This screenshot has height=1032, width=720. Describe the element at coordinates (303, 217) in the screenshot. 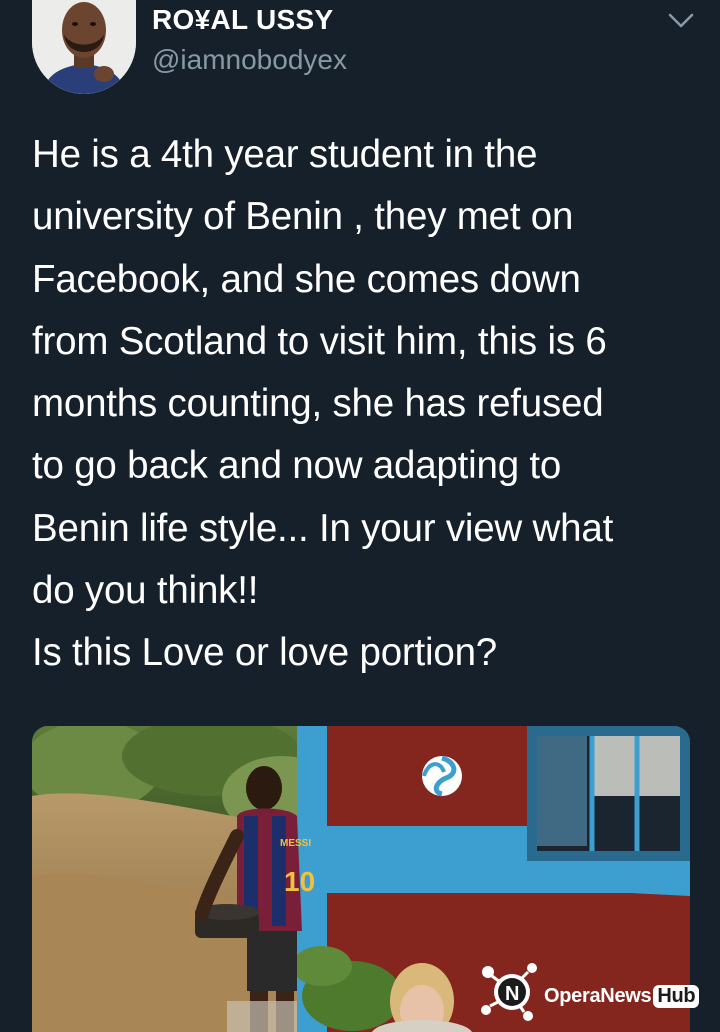

I see `tweet-text-line: university of Benin , they met on` at that location.